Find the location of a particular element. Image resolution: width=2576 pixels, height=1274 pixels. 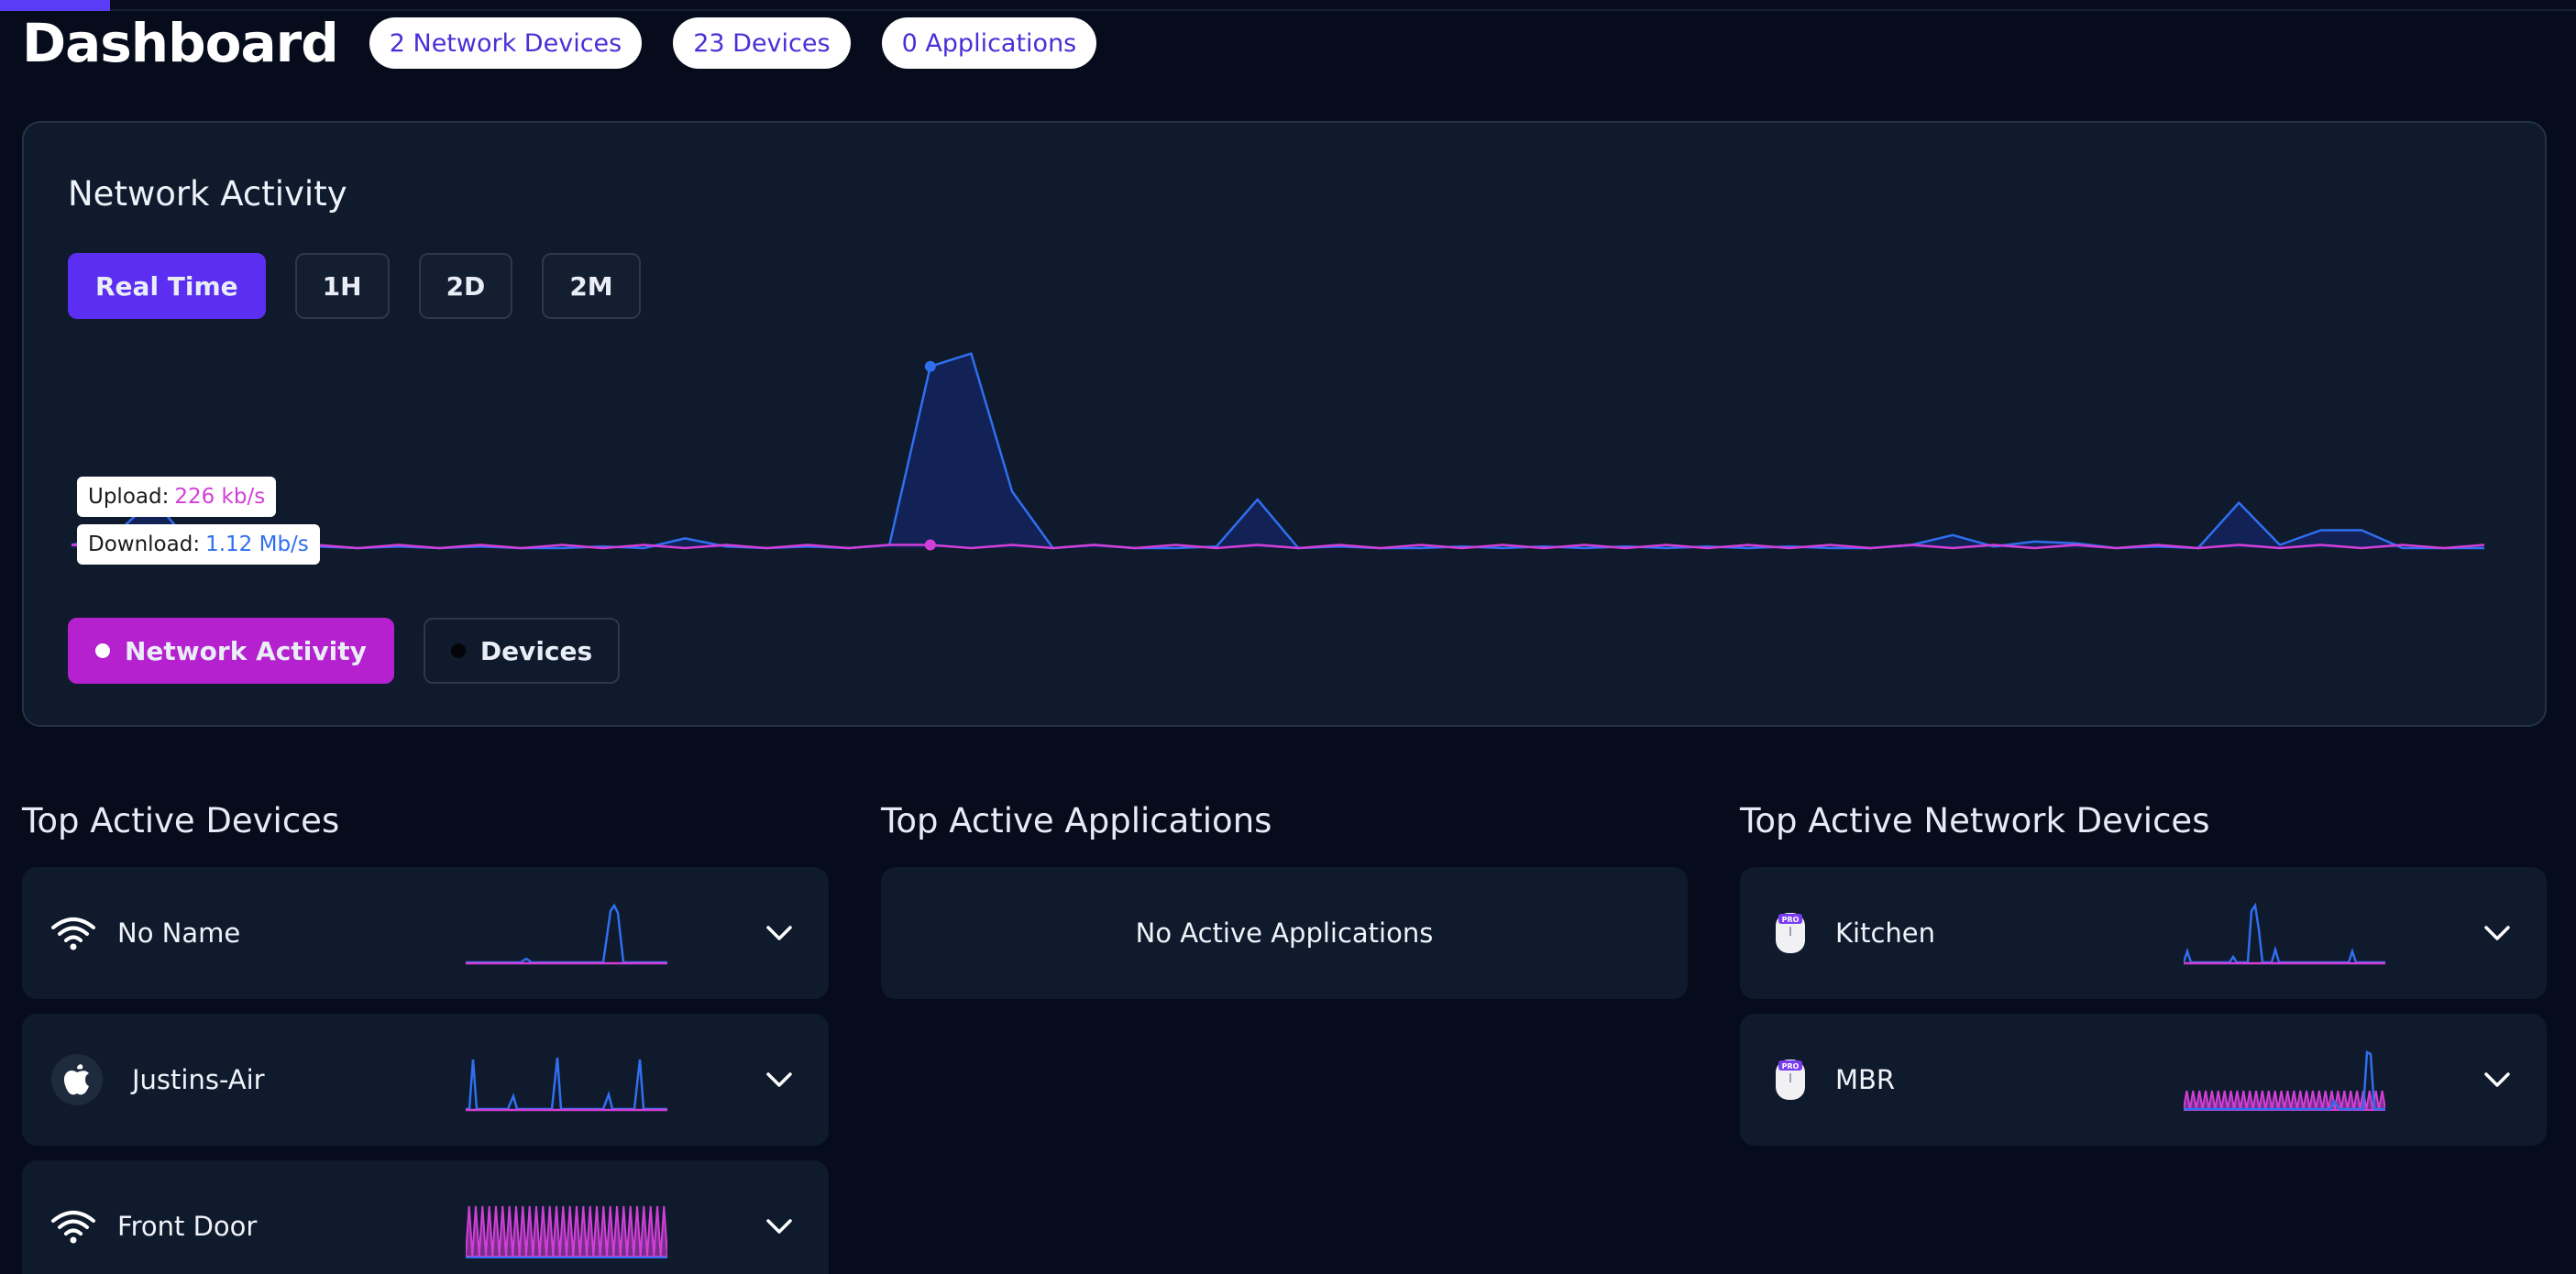

device-row: Front Door is located at coordinates (426, 1217).